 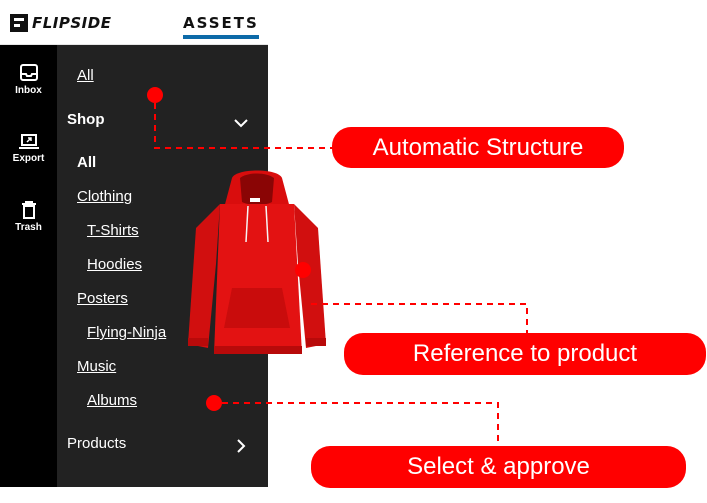 I want to click on callout-select-approve: Select & approve, so click(x=498, y=467).